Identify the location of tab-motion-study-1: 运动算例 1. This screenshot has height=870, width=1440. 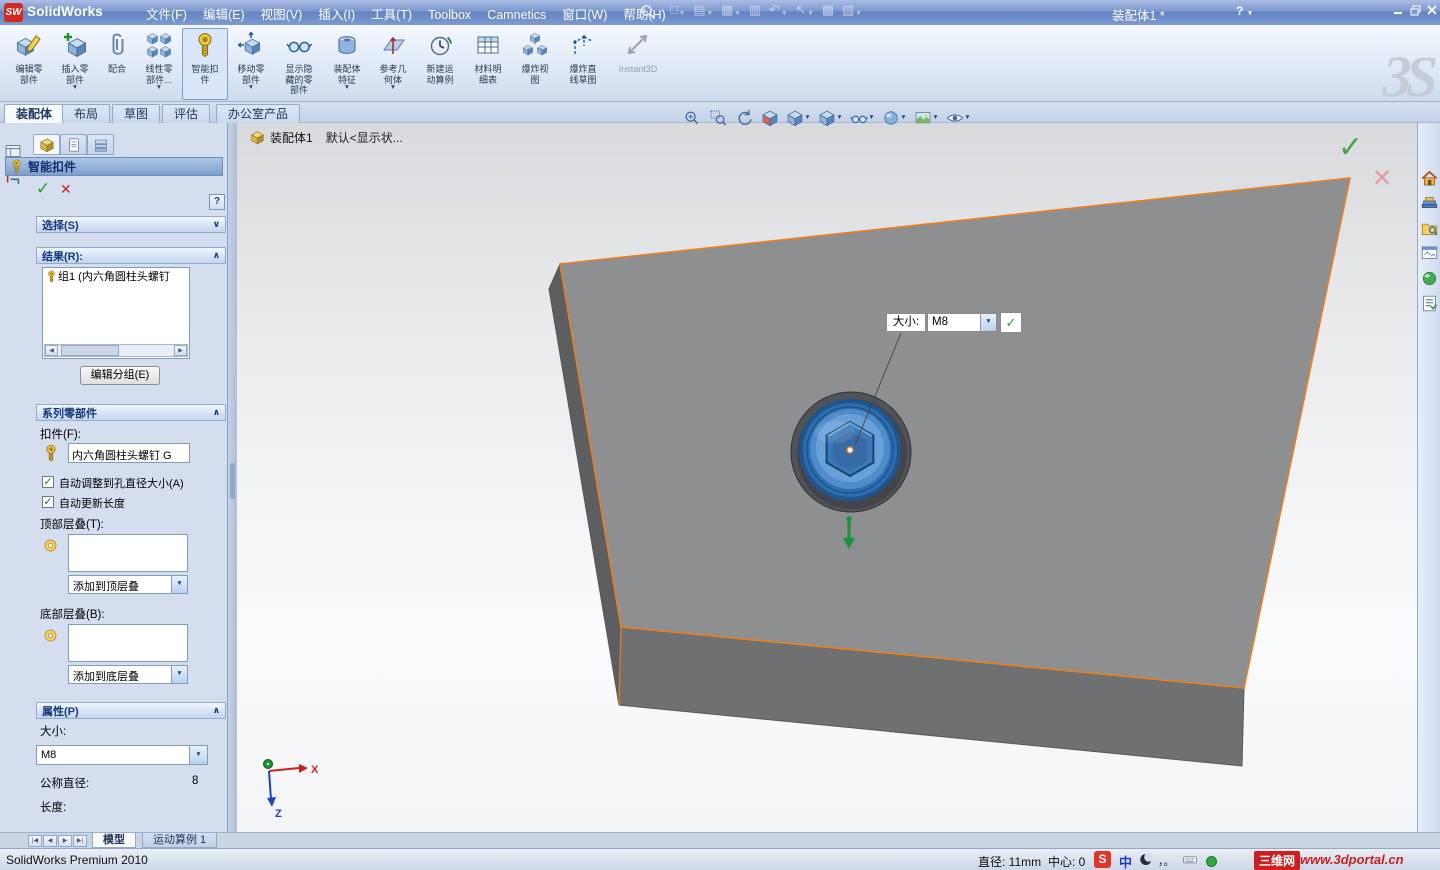
(180, 840).